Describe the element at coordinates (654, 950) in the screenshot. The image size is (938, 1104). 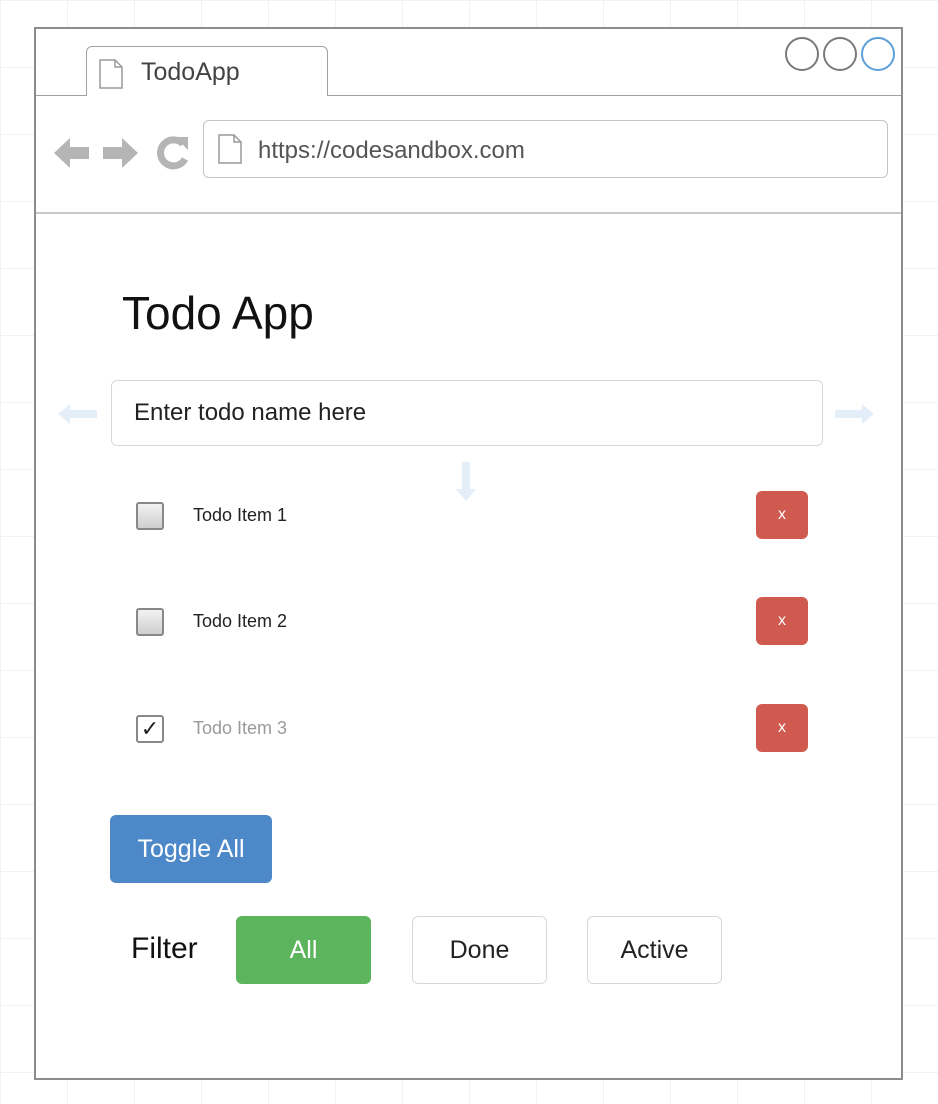
I see `filter-active-button: Active` at that location.